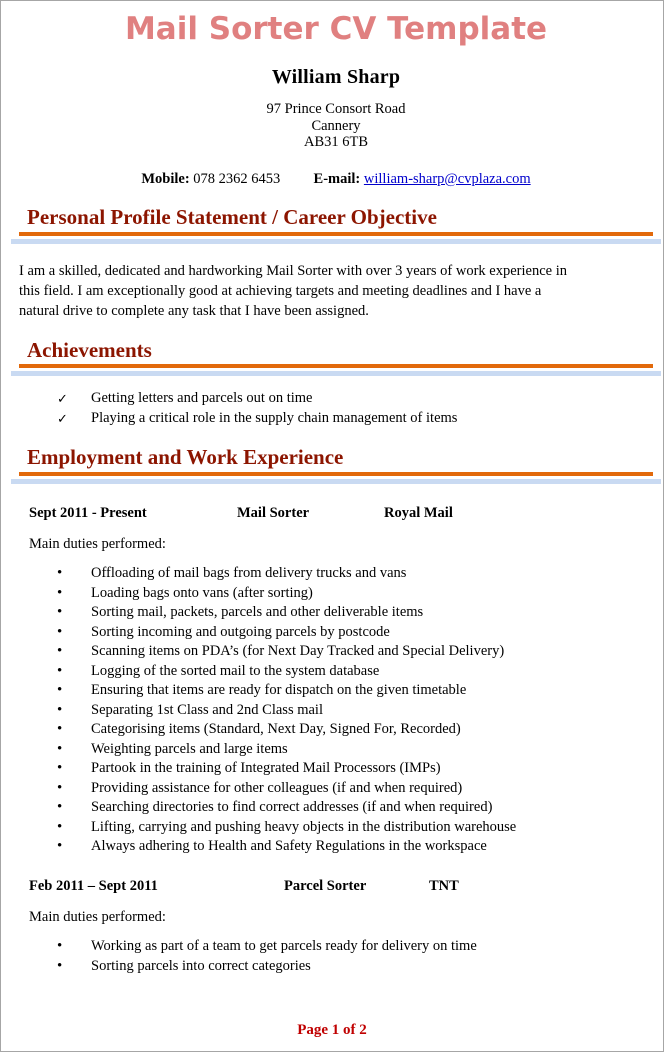 The width and height of the screenshot is (664, 1052). I want to click on page-number-footer: Page 1 of 2, so click(332, 1030).